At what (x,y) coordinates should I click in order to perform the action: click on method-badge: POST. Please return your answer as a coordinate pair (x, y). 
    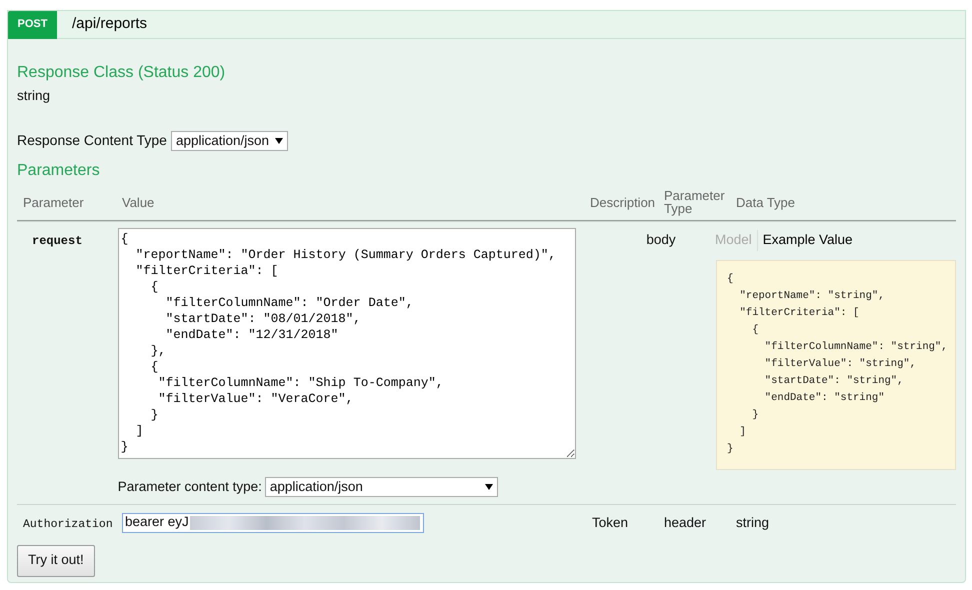
    Looking at the image, I should click on (32, 24).